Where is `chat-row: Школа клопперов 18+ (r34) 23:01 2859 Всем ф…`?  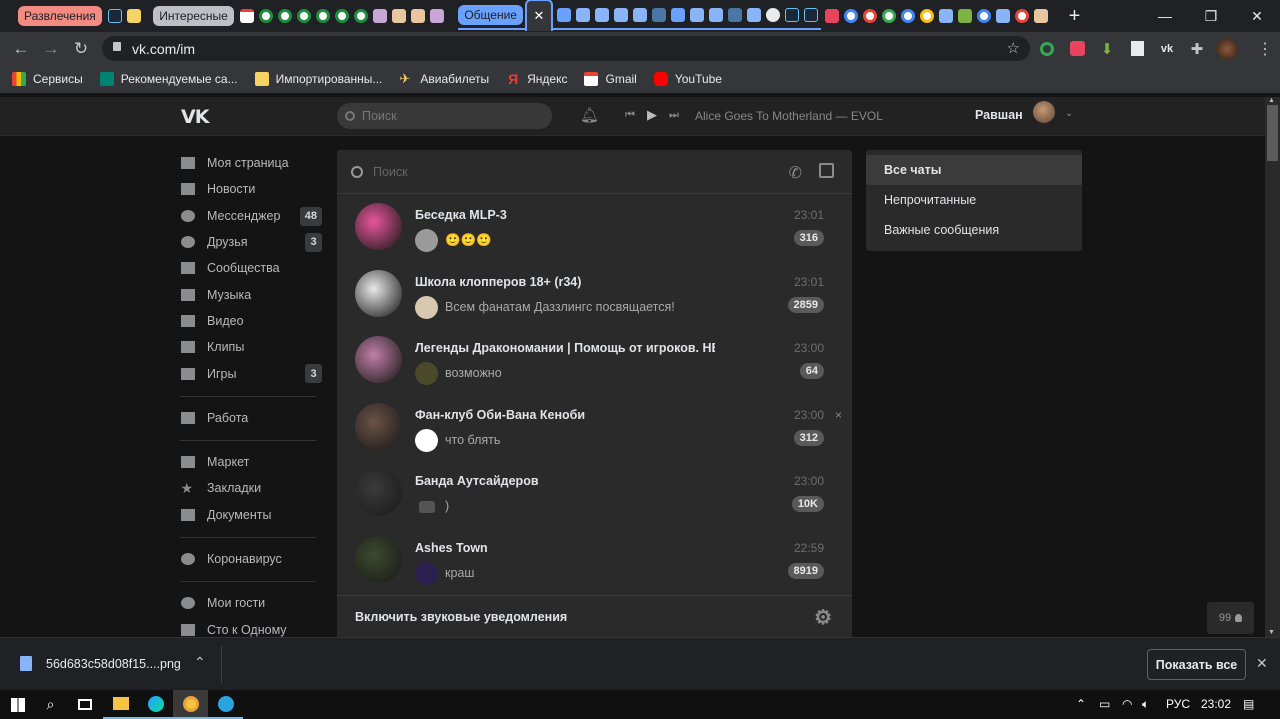 chat-row: Школа клопперов 18+ (r34) 23:01 2859 Всем ф… is located at coordinates (594, 294).